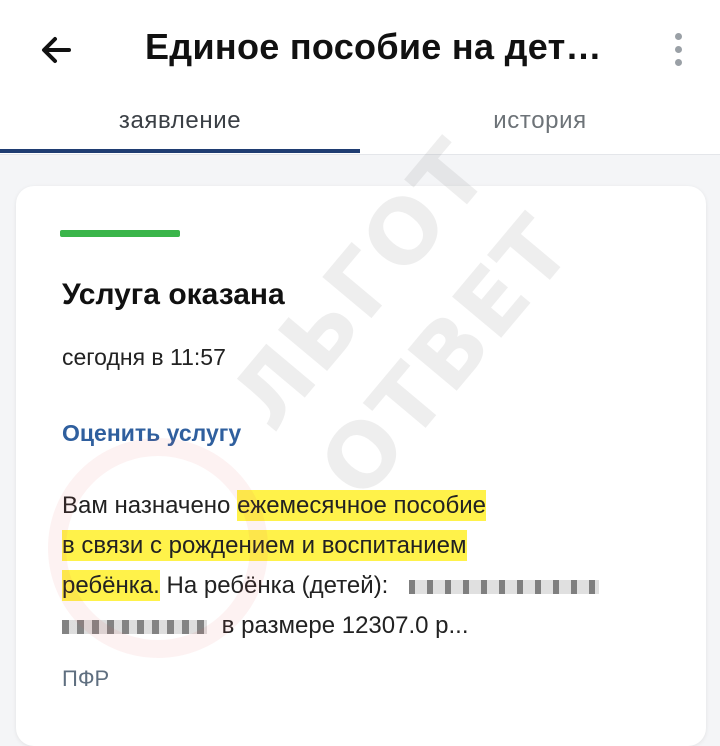  Describe the element at coordinates (277, 585) in the screenshot. I see `message-children-label: На ребёнка (детей):` at that location.